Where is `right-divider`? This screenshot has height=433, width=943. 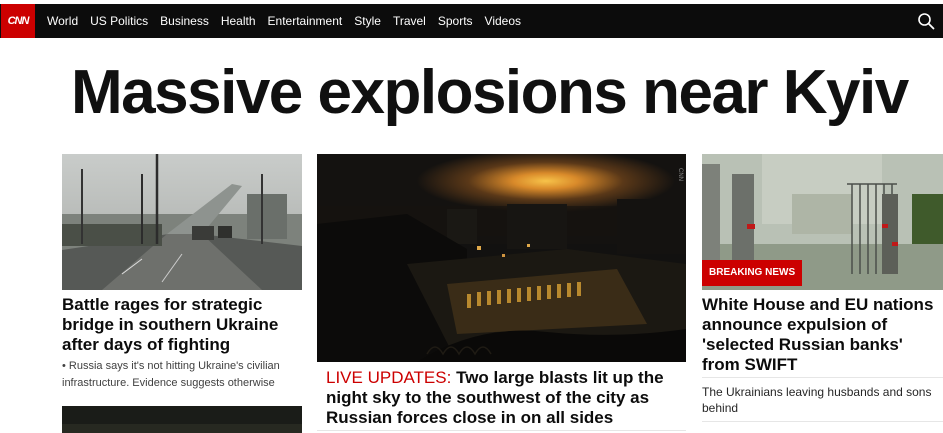
right-divider is located at coordinates (822, 377).